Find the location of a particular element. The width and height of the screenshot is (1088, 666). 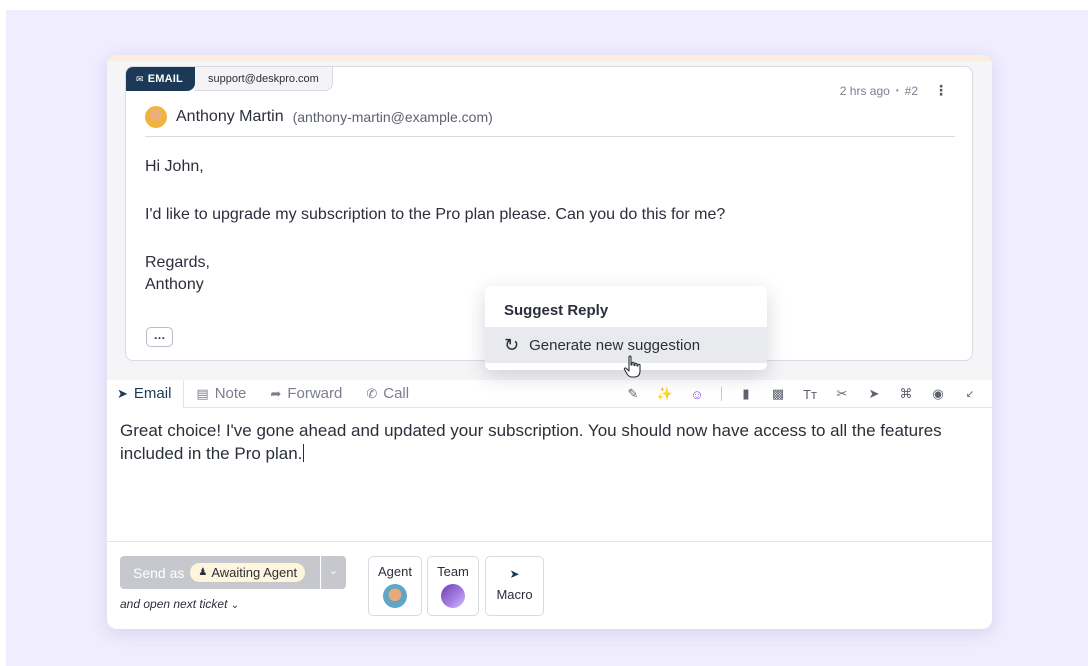

chevron-down-icon: ⌄ is located at coordinates (235, 605).